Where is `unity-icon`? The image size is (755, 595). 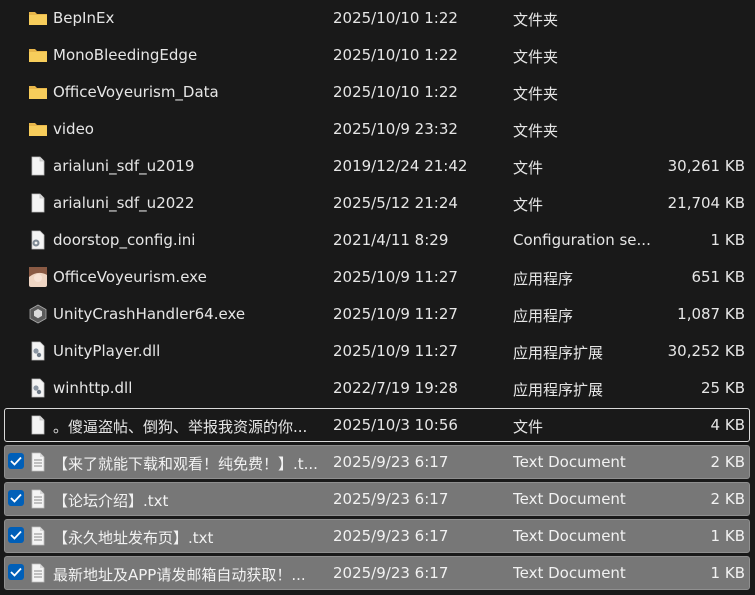 unity-icon is located at coordinates (38, 314).